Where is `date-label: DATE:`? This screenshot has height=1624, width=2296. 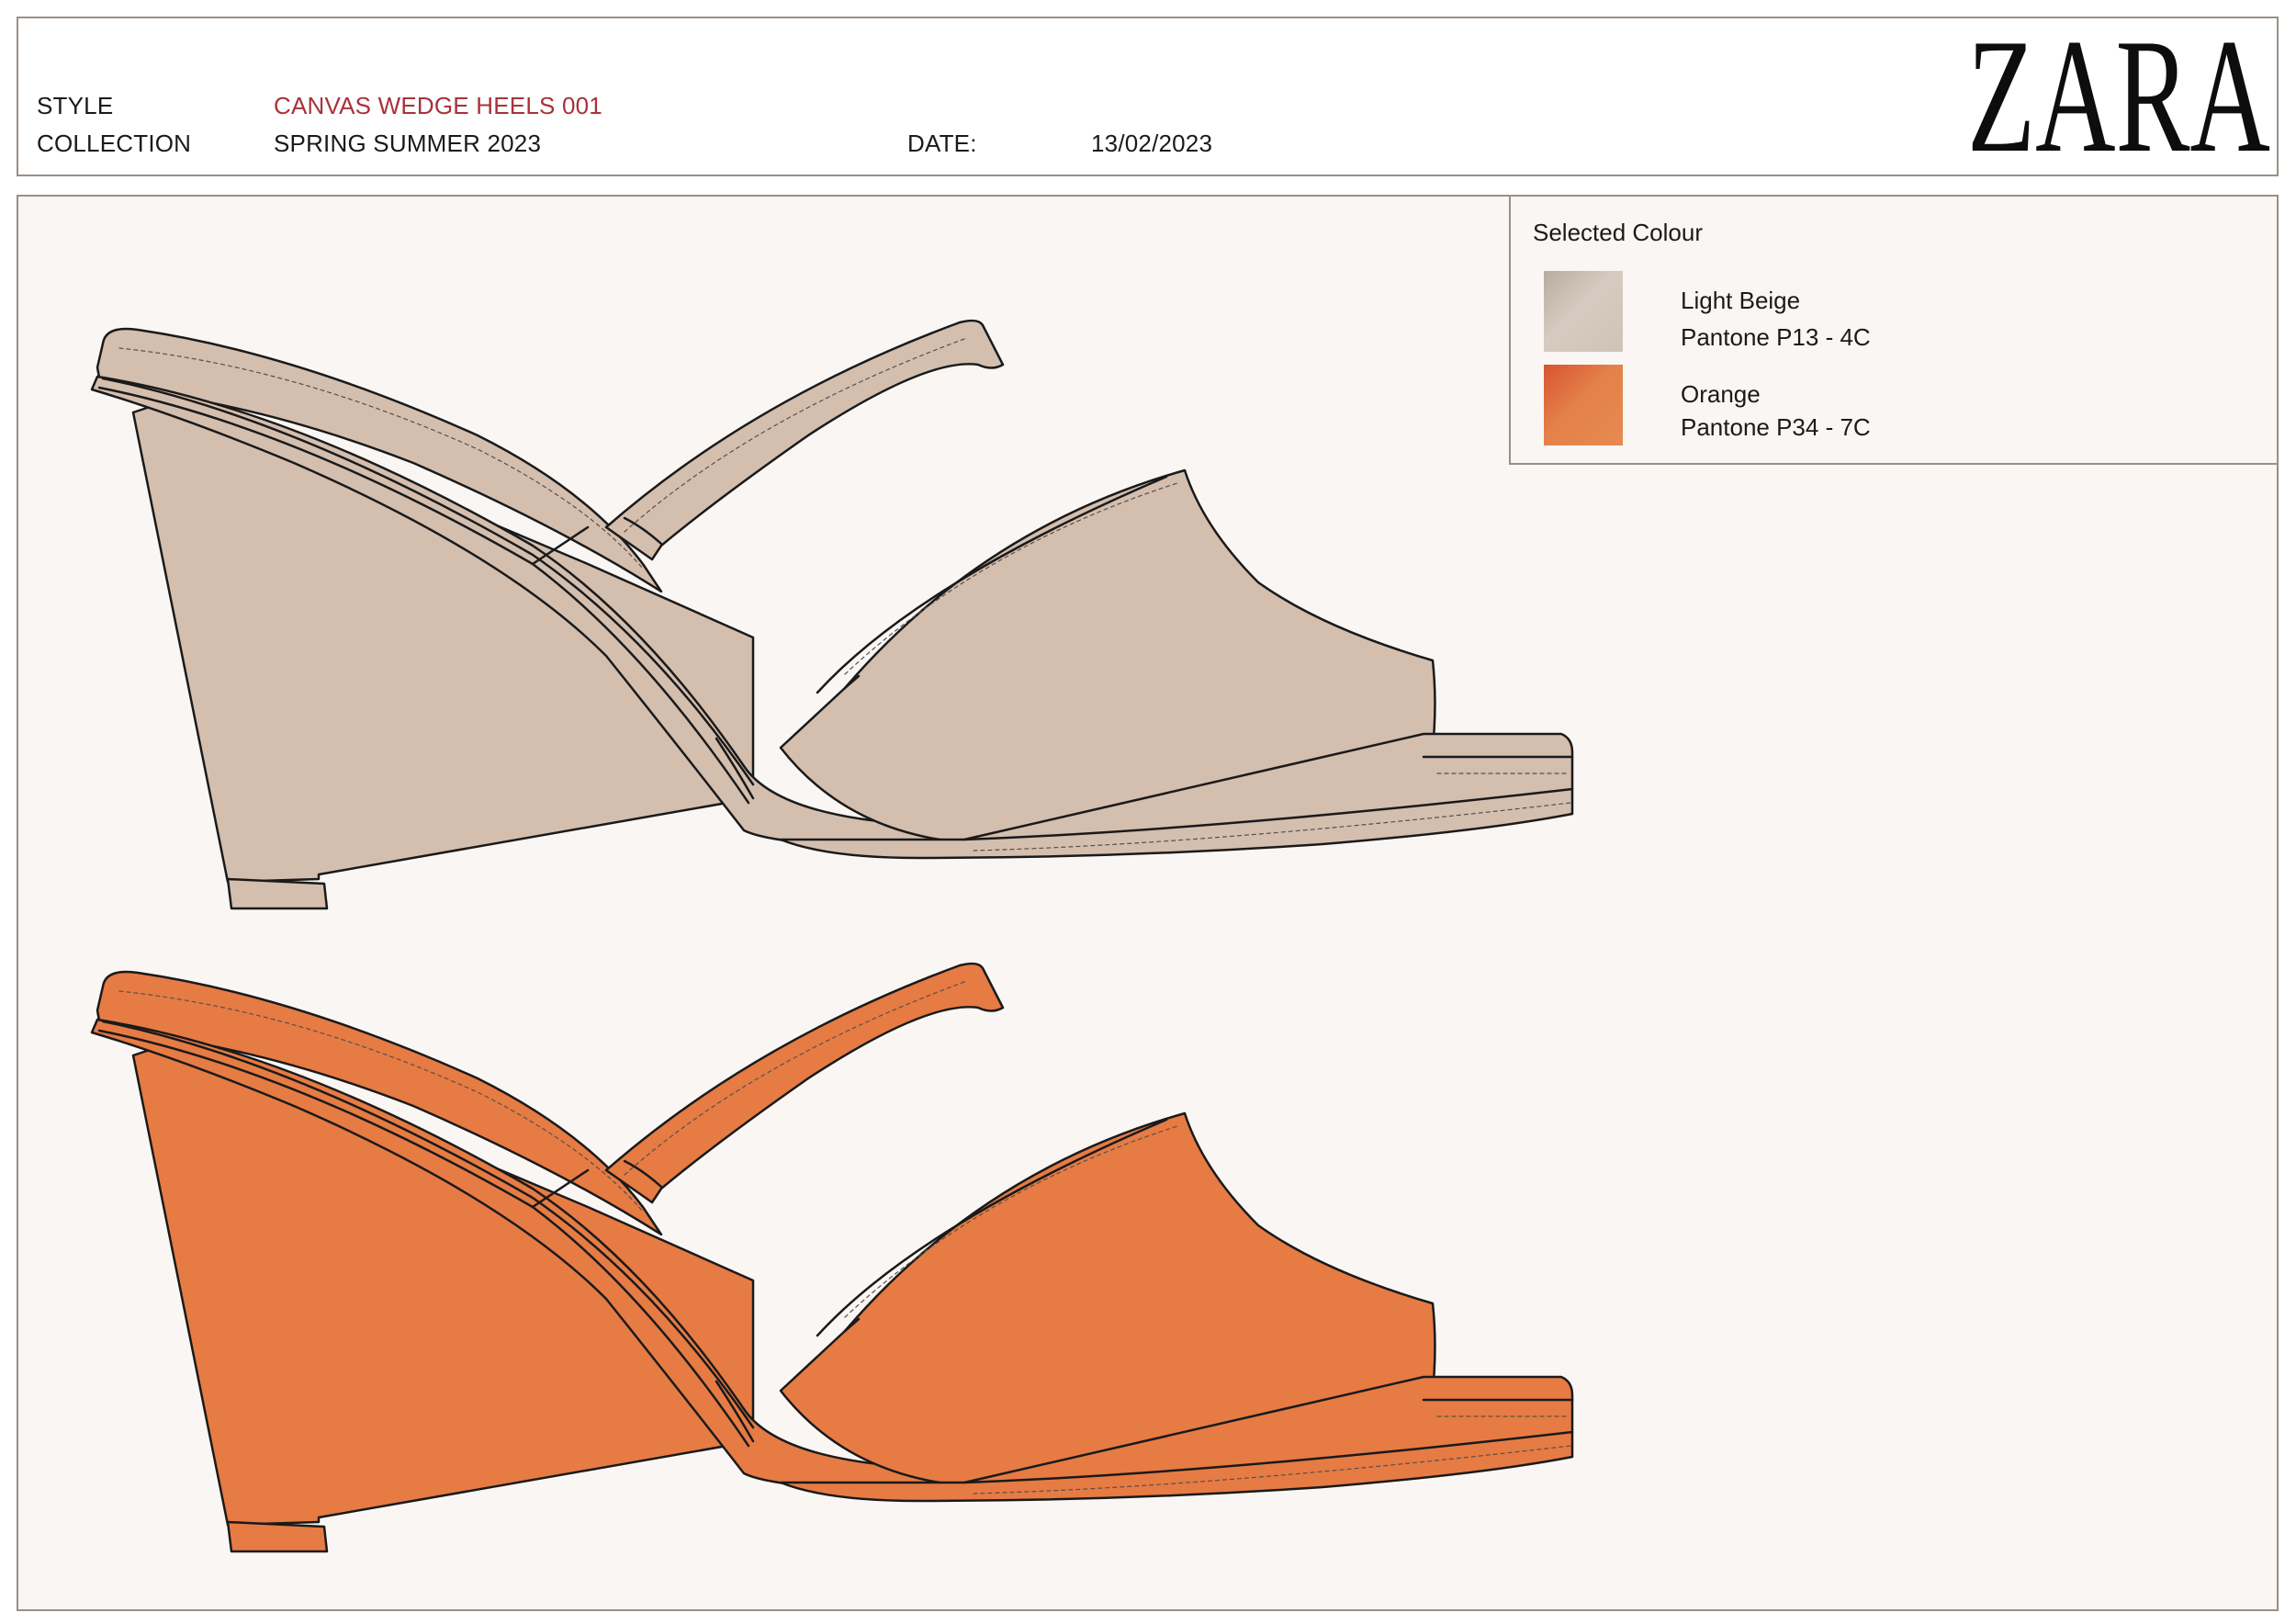
date-label: DATE: is located at coordinates (942, 143).